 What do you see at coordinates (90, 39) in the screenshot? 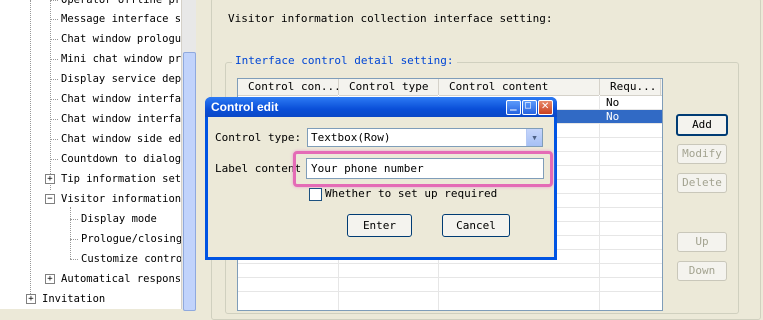
I see `tree-item: Chat window prologue` at bounding box center [90, 39].